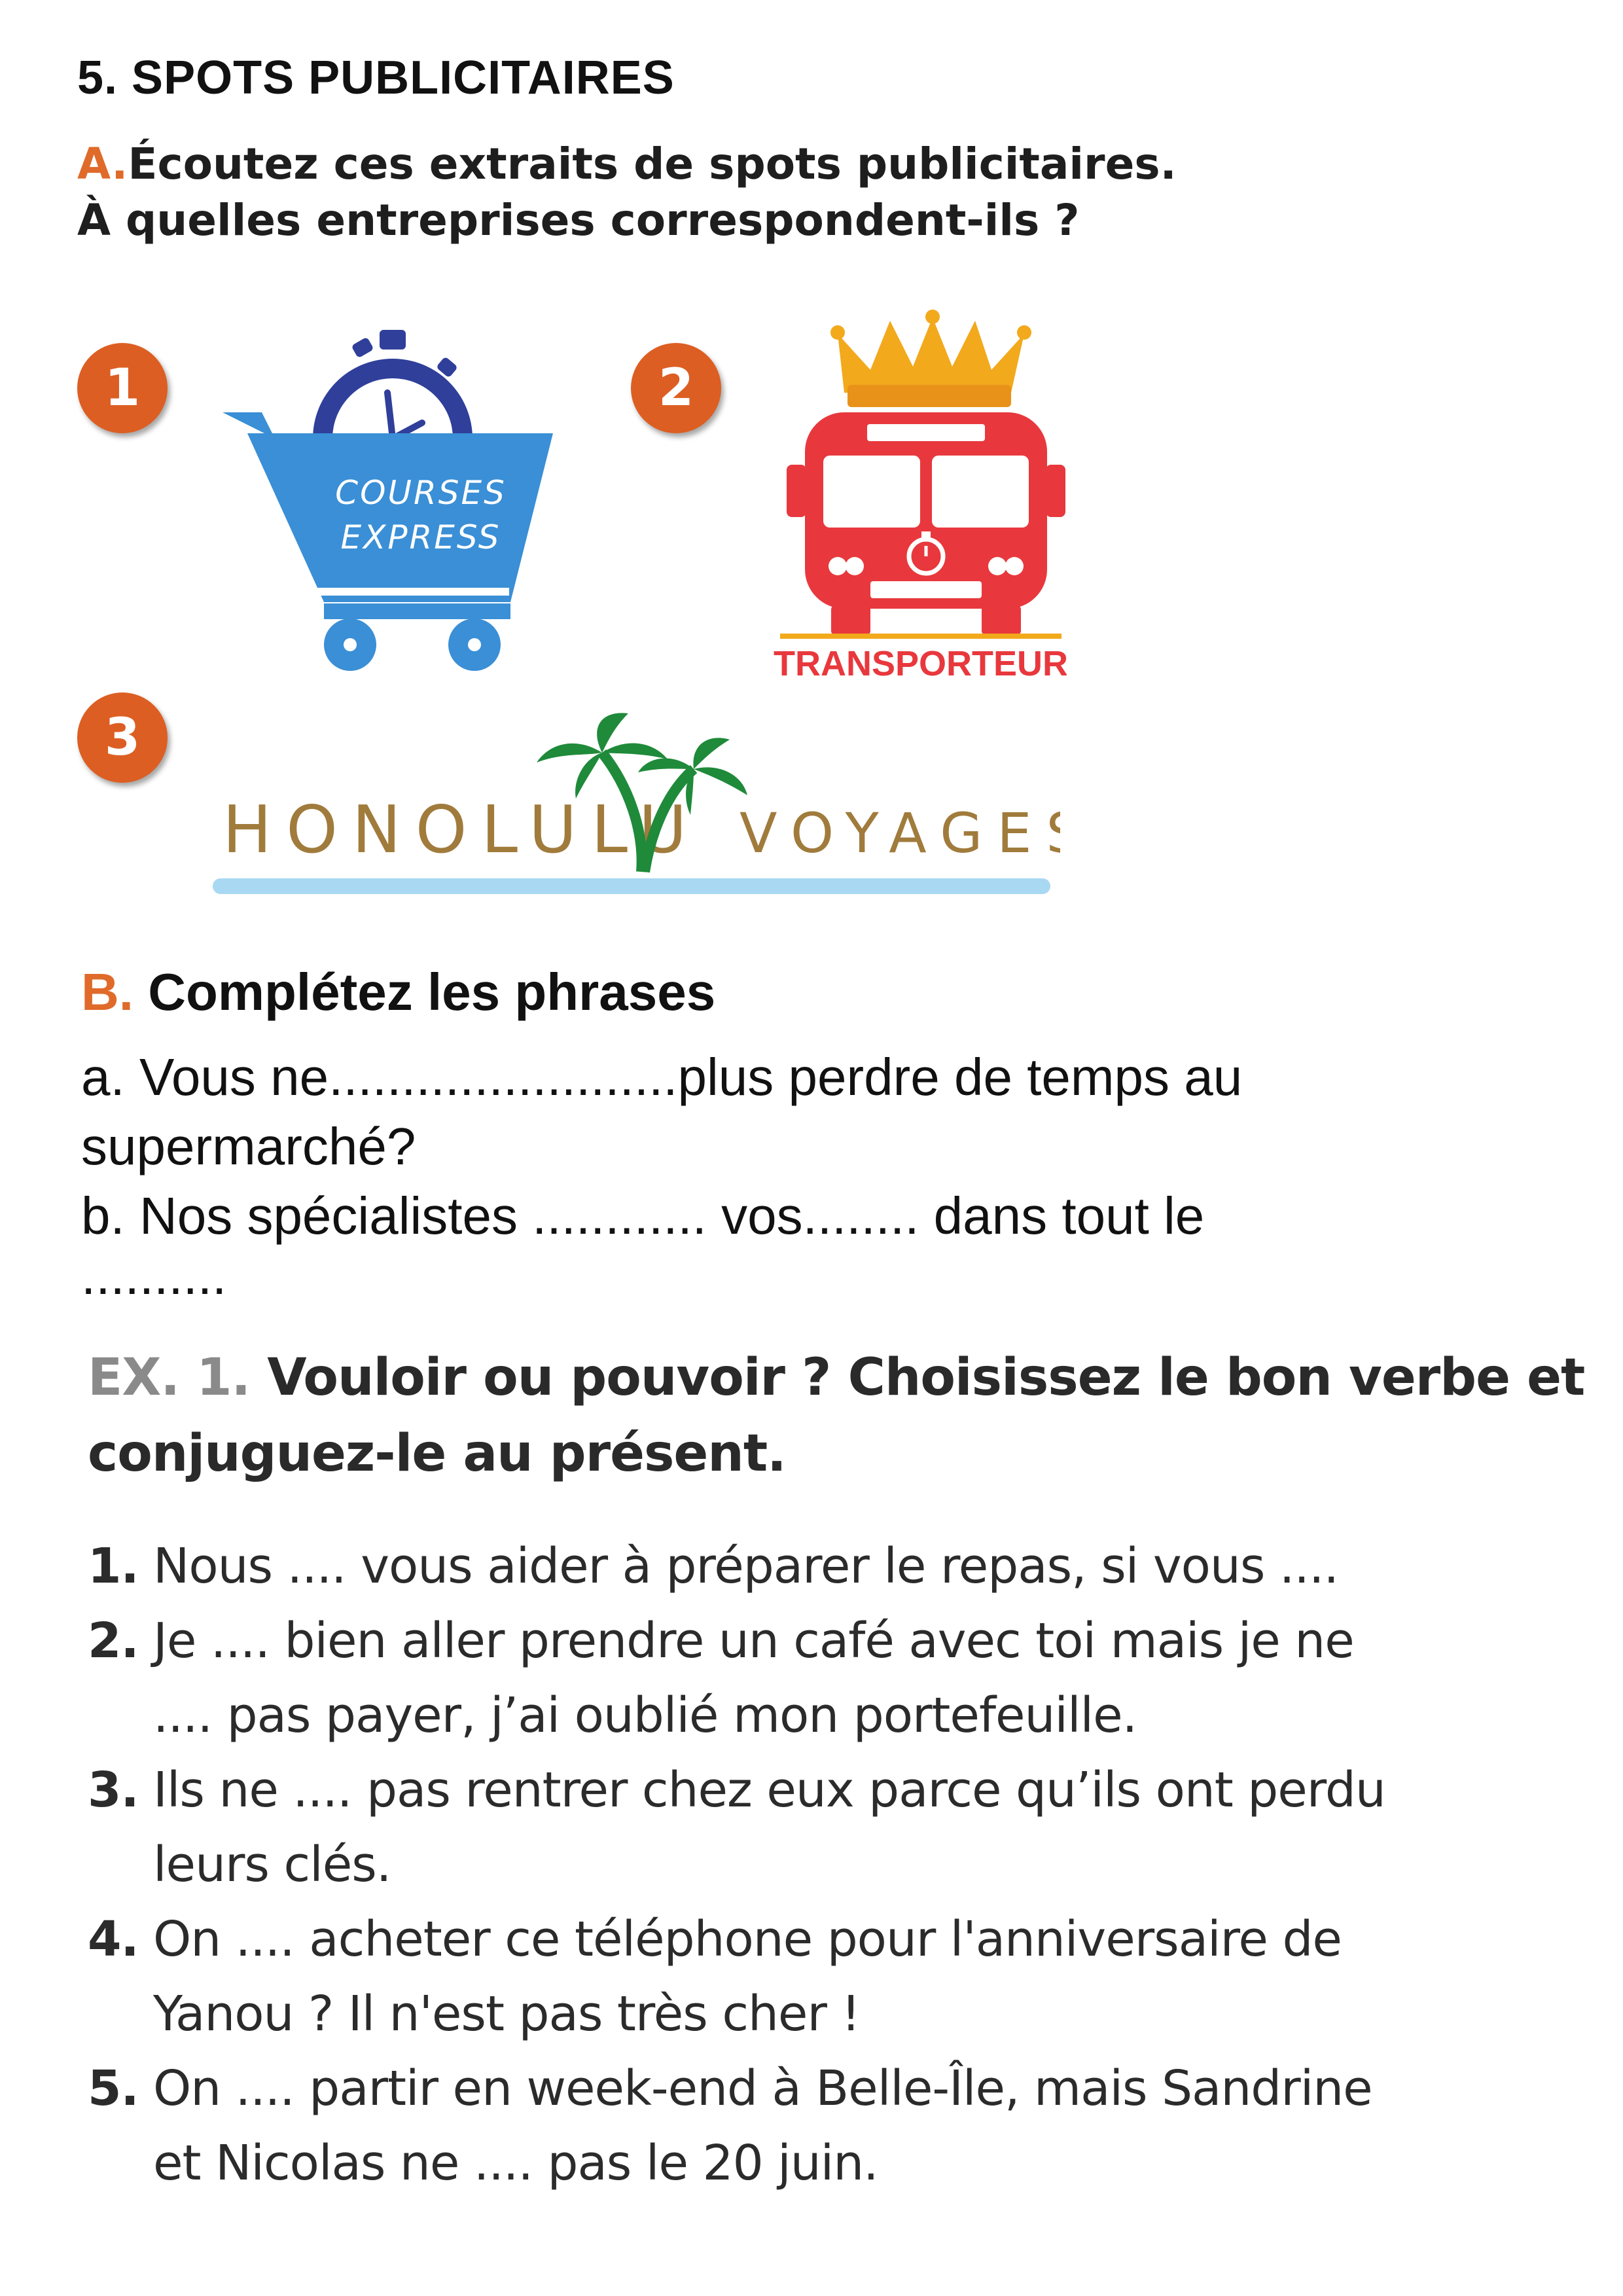 The height and width of the screenshot is (2296, 1623). What do you see at coordinates (926, 523) in the screenshot?
I see `bus-icon` at bounding box center [926, 523].